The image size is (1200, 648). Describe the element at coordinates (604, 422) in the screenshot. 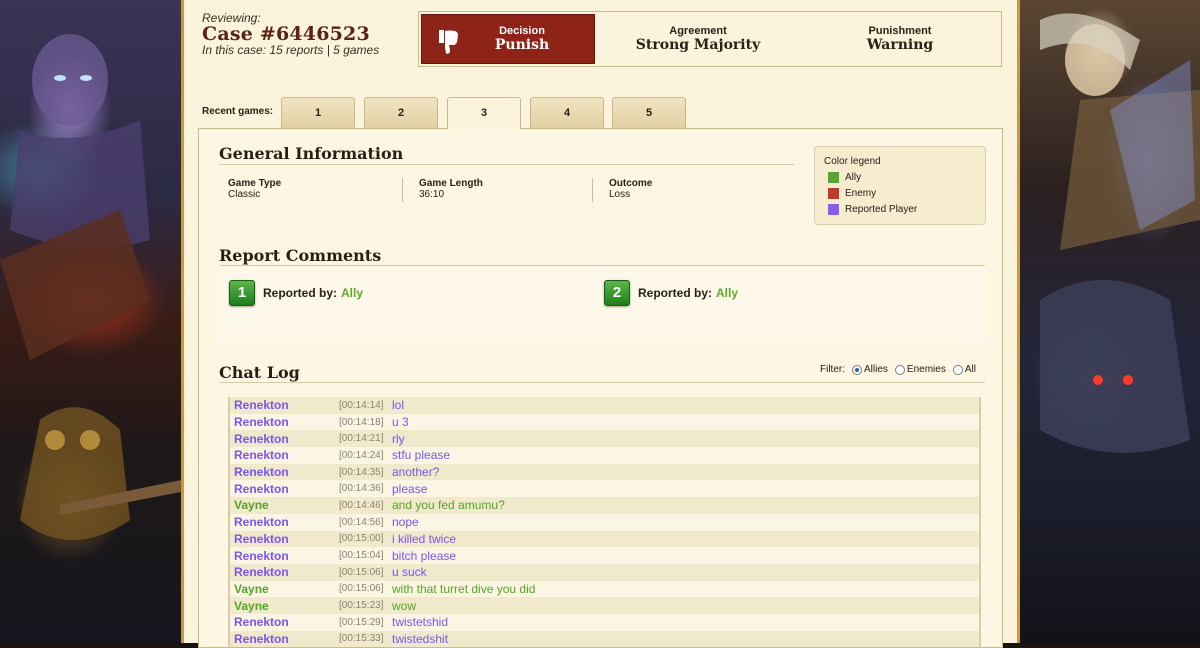

I see `chat-message-row: Renekton [00:14:18] u 3` at that location.